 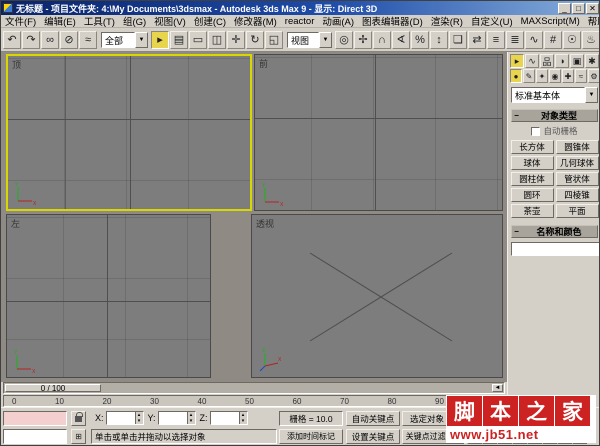 What do you see at coordinates (577, 163) in the screenshot?
I see `button-geosphere: 几何球体` at bounding box center [577, 163].